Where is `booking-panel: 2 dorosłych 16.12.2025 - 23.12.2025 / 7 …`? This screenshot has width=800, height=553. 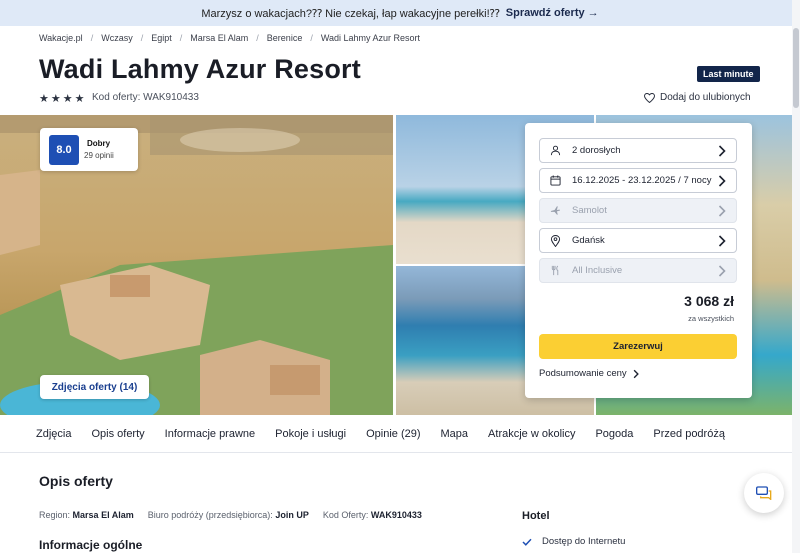
booking-panel: 2 dorosłych 16.12.2025 - 23.12.2025 / 7 … is located at coordinates (638, 260).